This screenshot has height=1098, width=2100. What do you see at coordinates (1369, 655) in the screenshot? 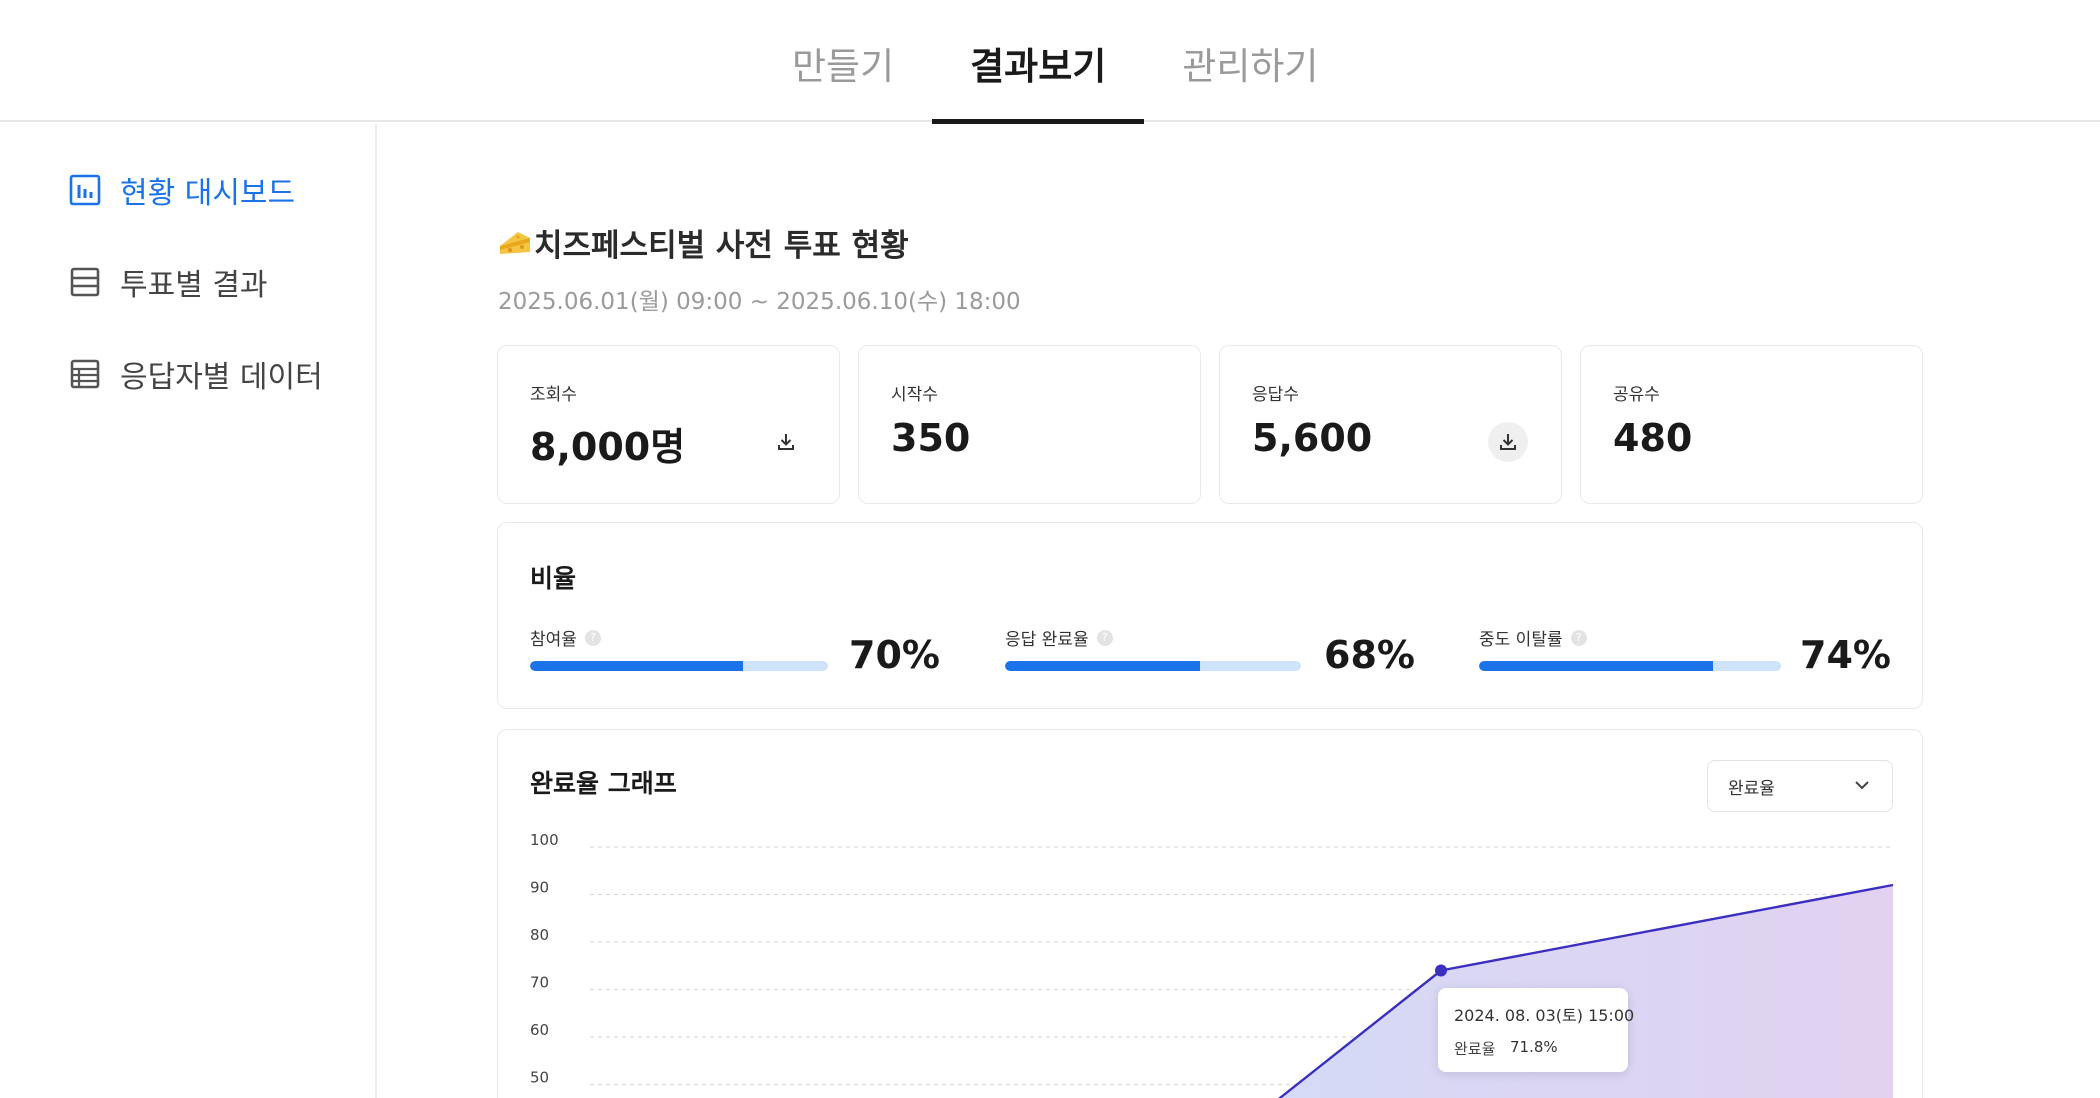
I see `rate-value: 68%` at bounding box center [1369, 655].